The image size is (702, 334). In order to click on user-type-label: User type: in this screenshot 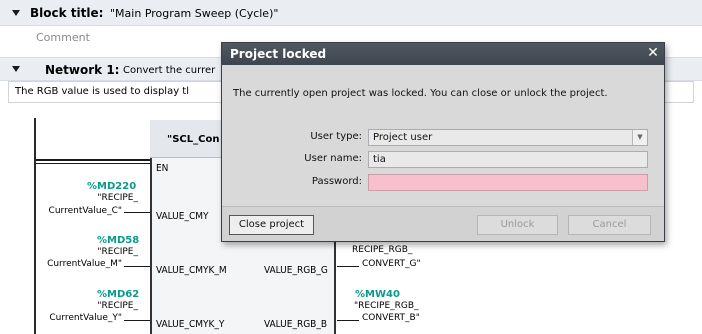, I will do `click(336, 136)`.